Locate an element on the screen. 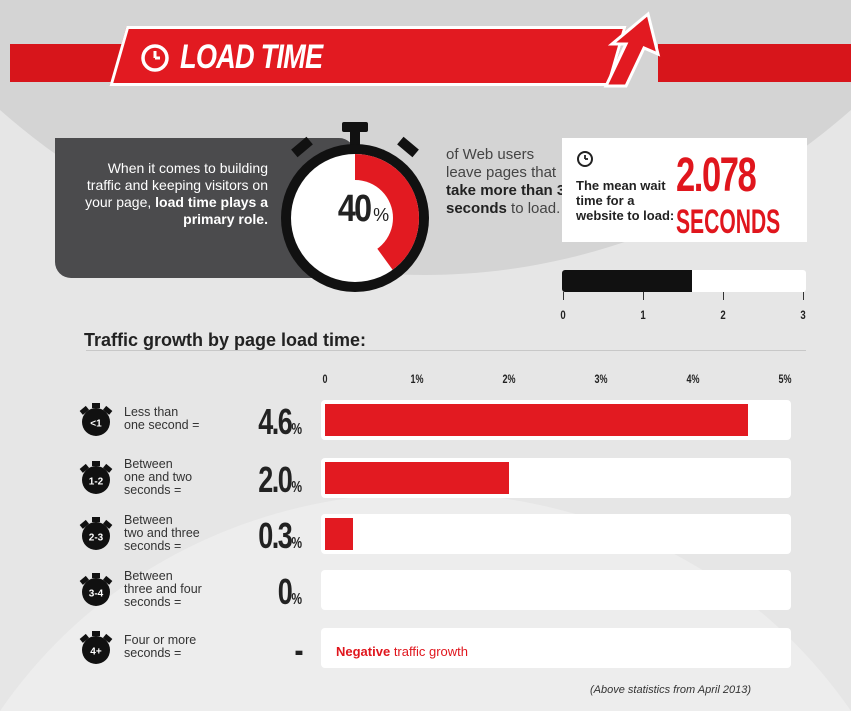 This screenshot has width=851, height=711. wait-bar-fill is located at coordinates (627, 281).